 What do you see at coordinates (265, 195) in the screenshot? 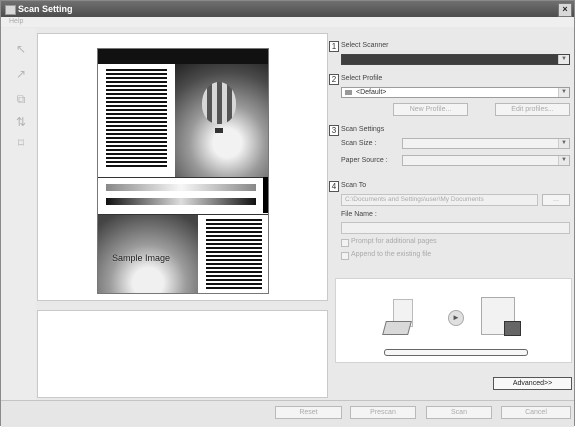
I see `black-side-bar` at bounding box center [265, 195].